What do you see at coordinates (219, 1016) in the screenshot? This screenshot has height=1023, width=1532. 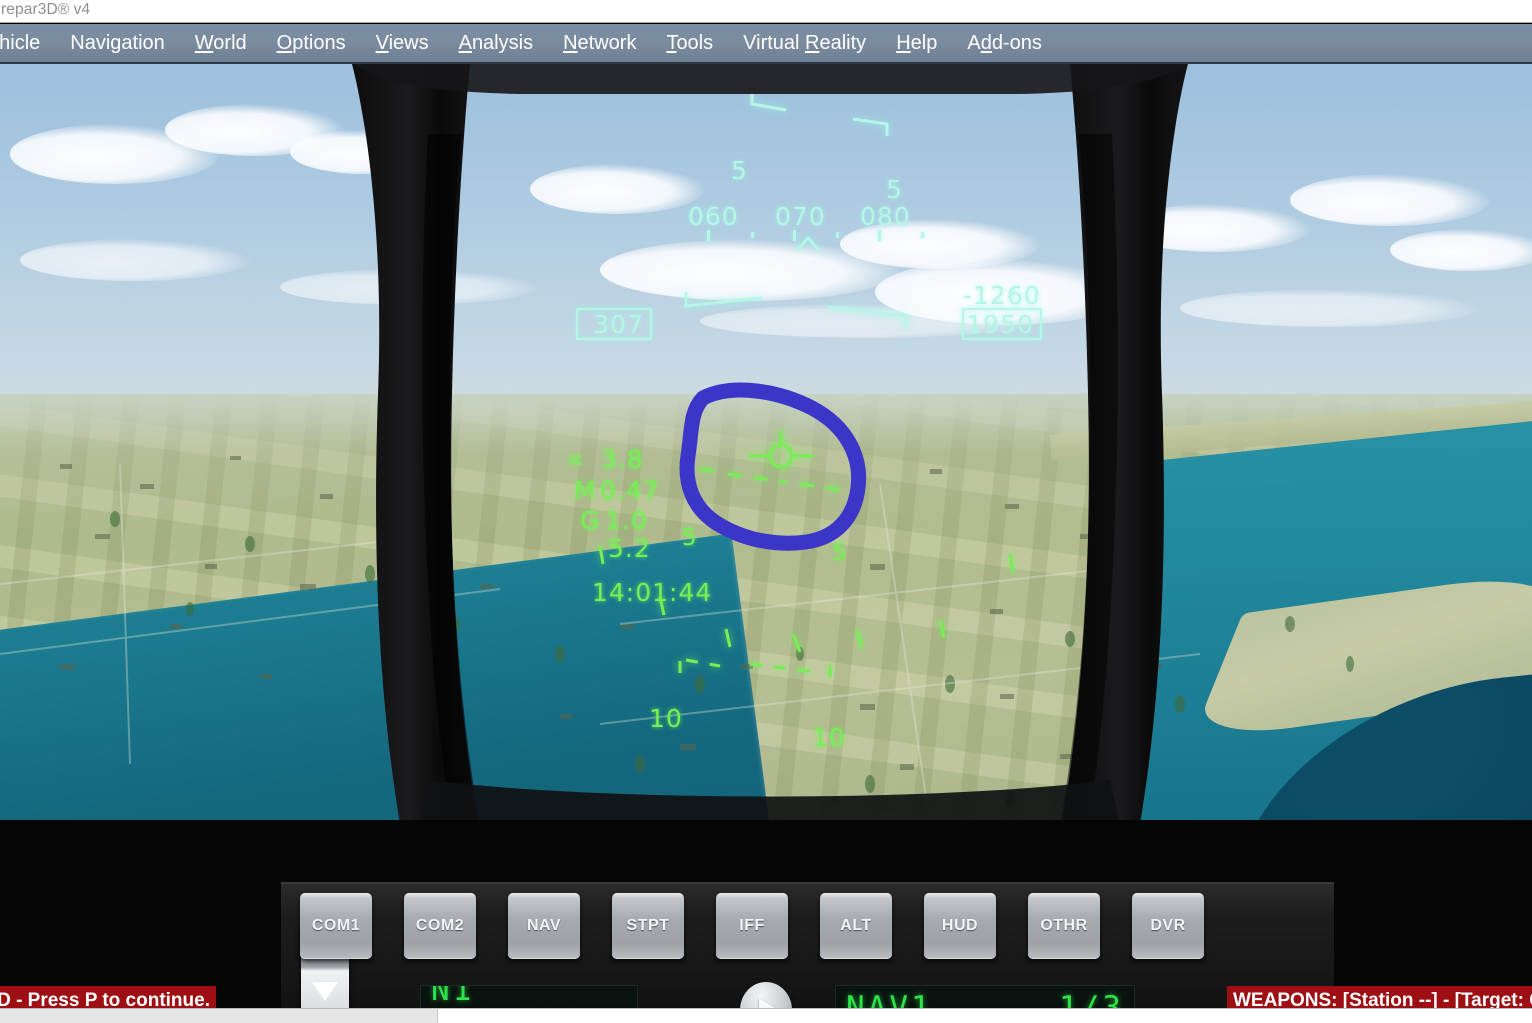 I see `taskbar-item` at bounding box center [219, 1016].